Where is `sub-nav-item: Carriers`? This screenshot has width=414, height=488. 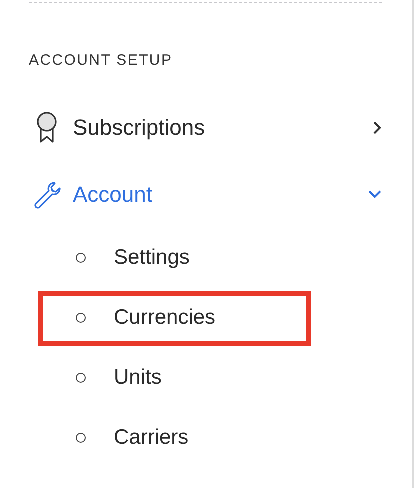
sub-nav-item: Carriers is located at coordinates (174, 438).